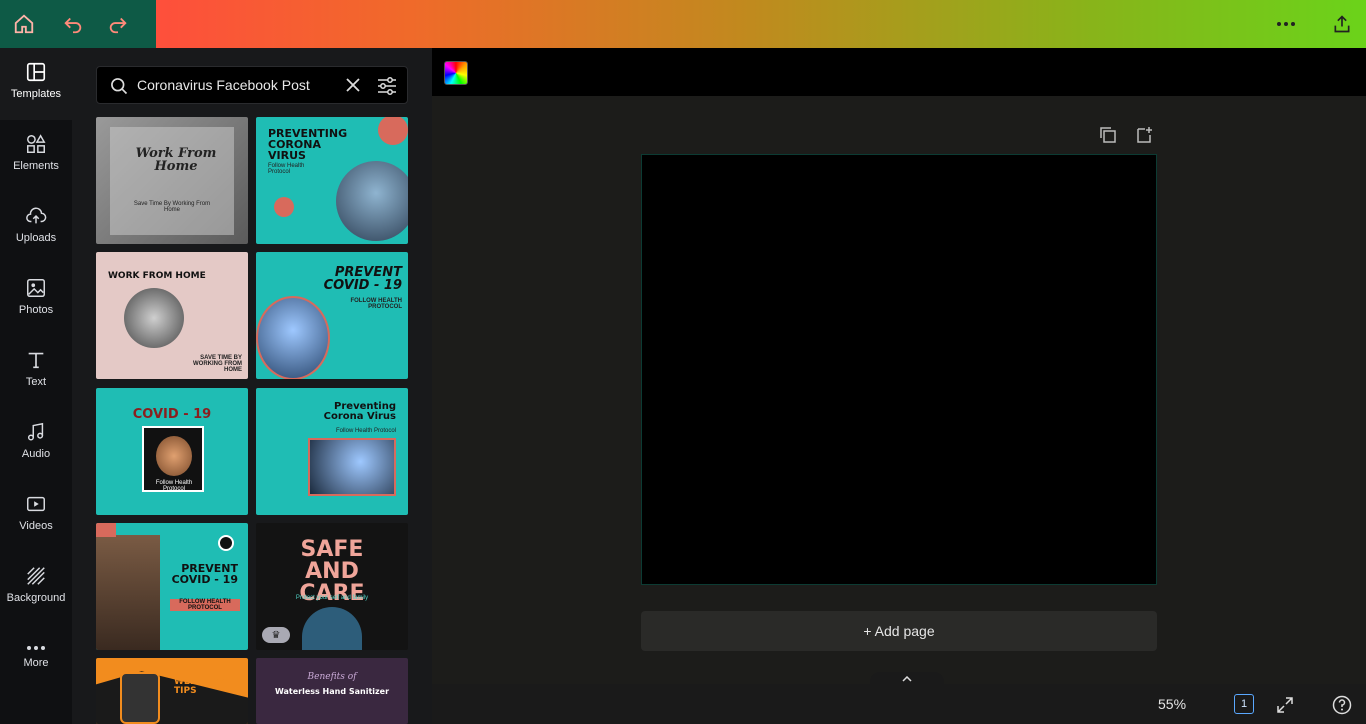 This screenshot has width=1366, height=724. Describe the element at coordinates (36, 662) in the screenshot. I see `rail-label: More` at that location.